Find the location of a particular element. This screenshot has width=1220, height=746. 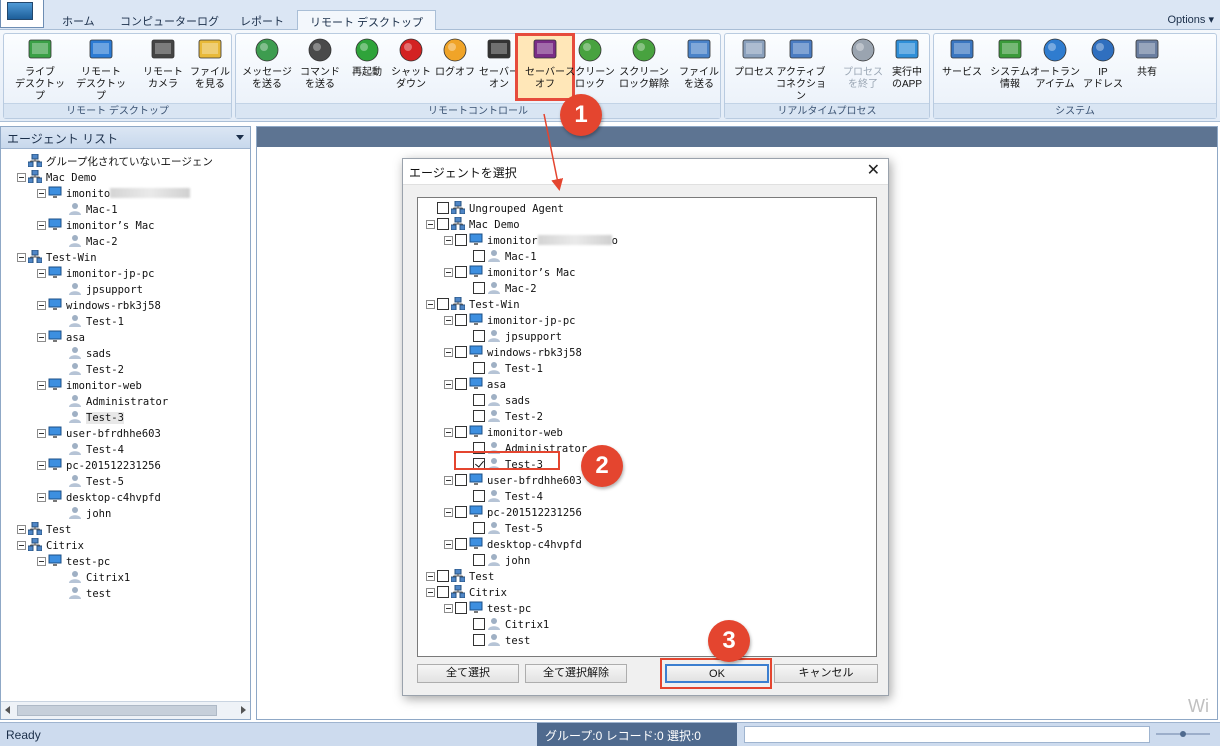

dialog-tree-item-computer: asa is located at coordinates (475, 385).